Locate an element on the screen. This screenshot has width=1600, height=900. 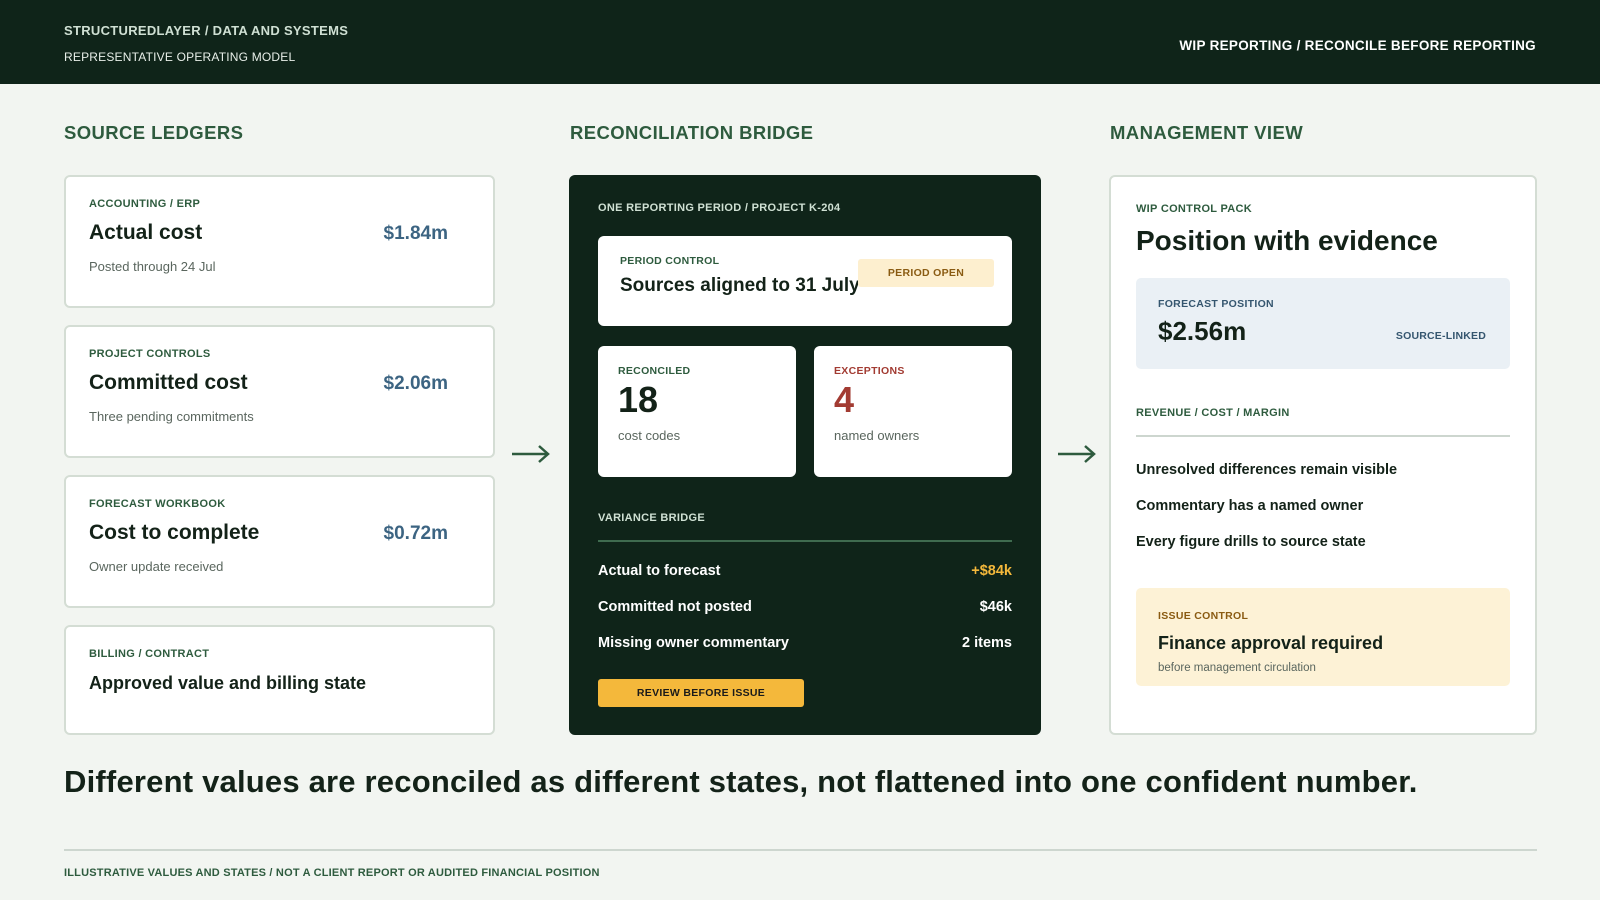
variance-row-value: $46k is located at coordinates (995, 607).